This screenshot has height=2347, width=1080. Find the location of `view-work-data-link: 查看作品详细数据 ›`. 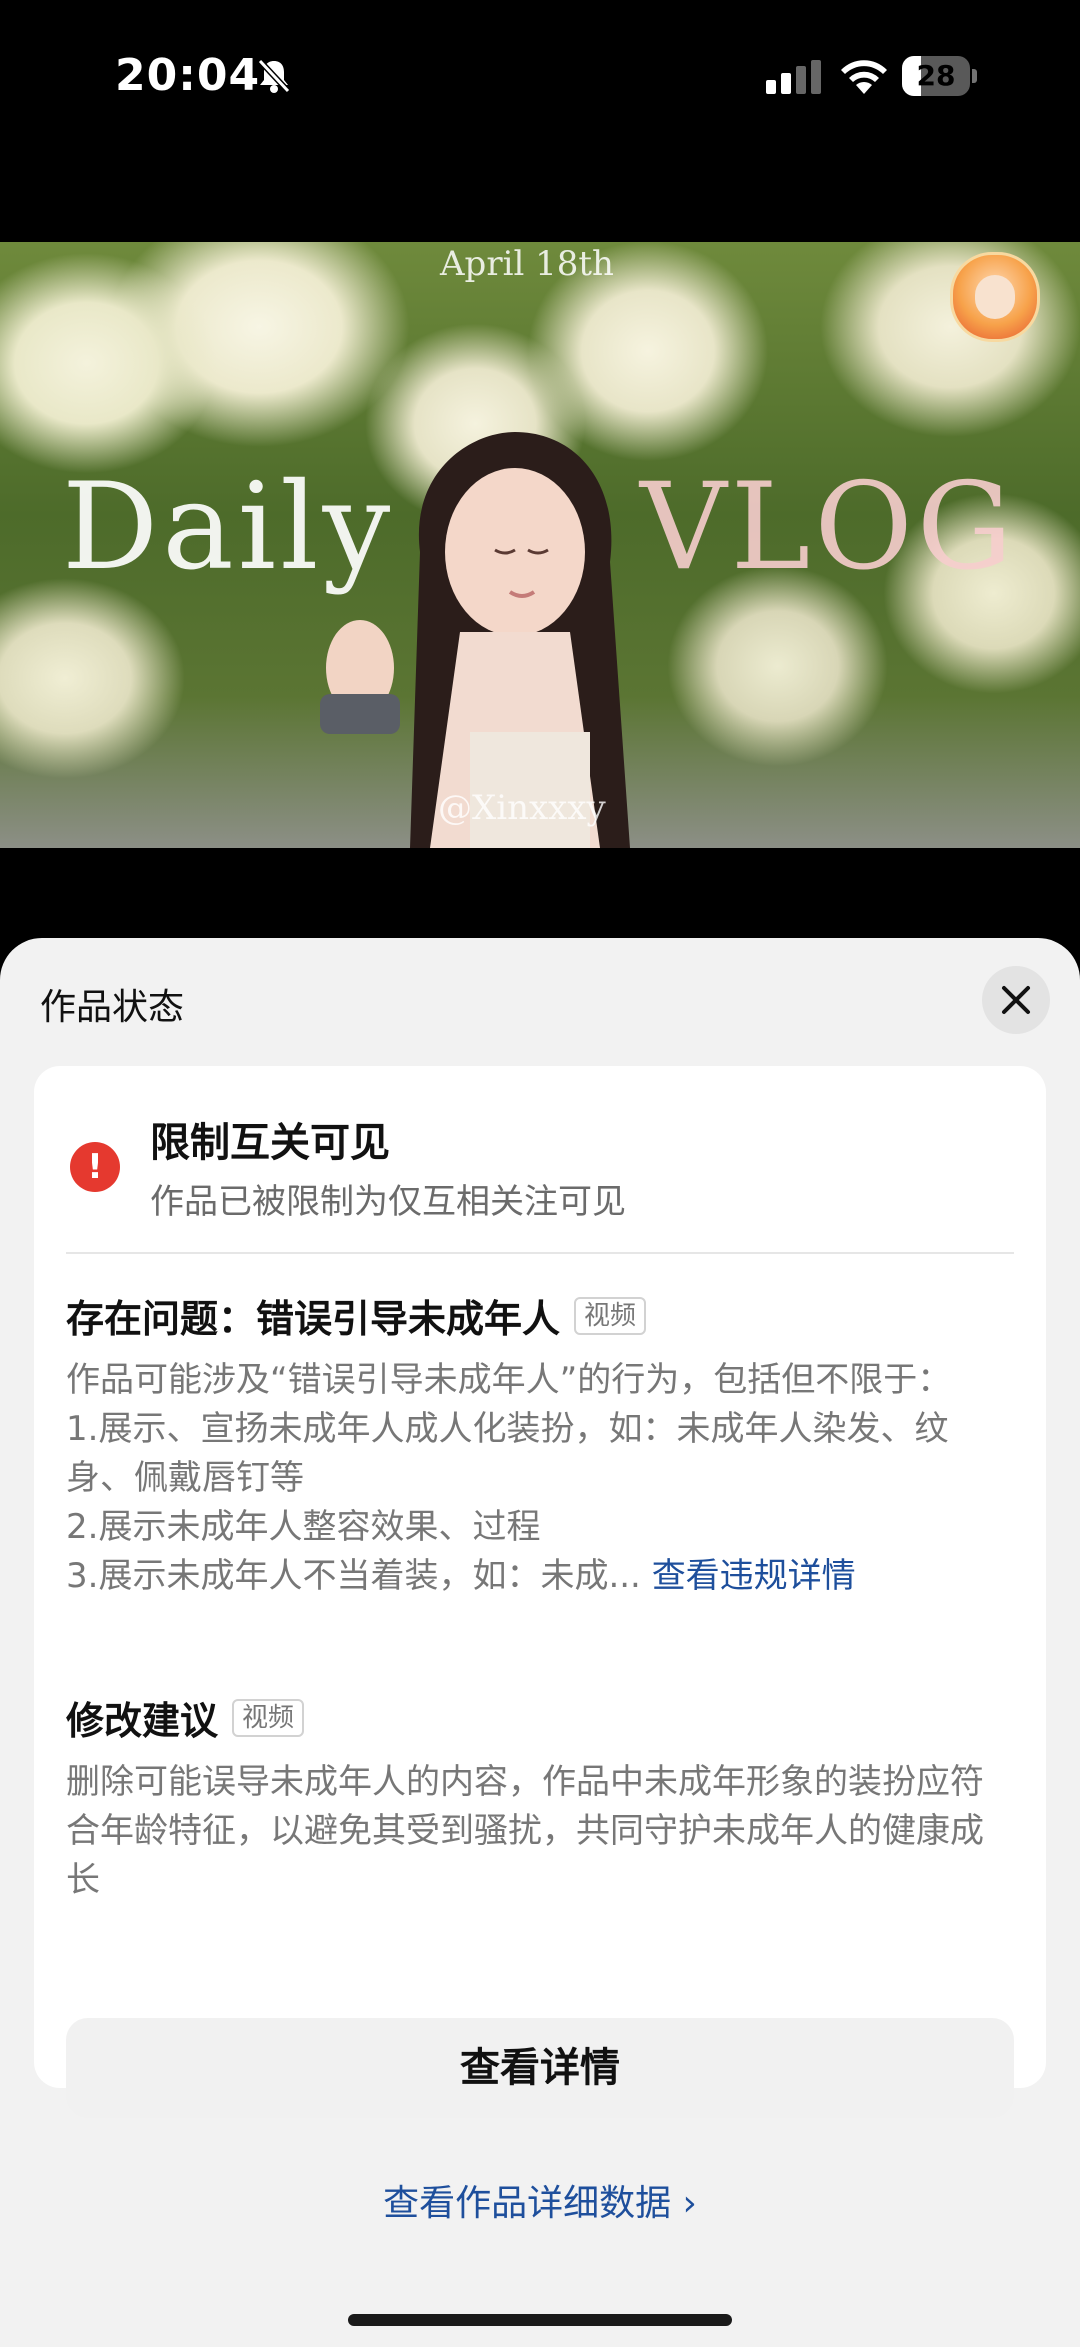

view-work-data-link: 查看作品详细数据 › is located at coordinates (540, 2200).